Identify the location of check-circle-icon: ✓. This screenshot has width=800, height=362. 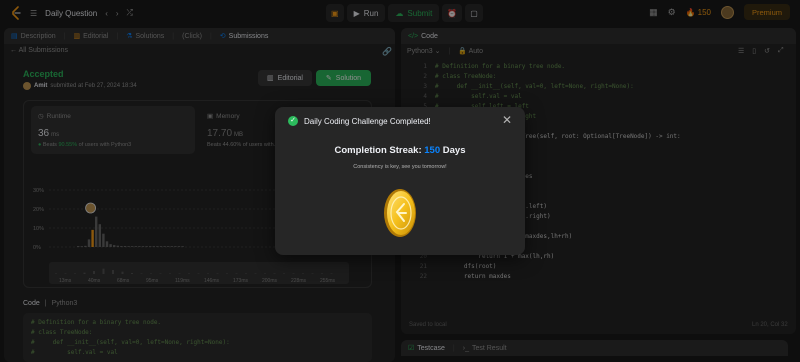
(293, 121).